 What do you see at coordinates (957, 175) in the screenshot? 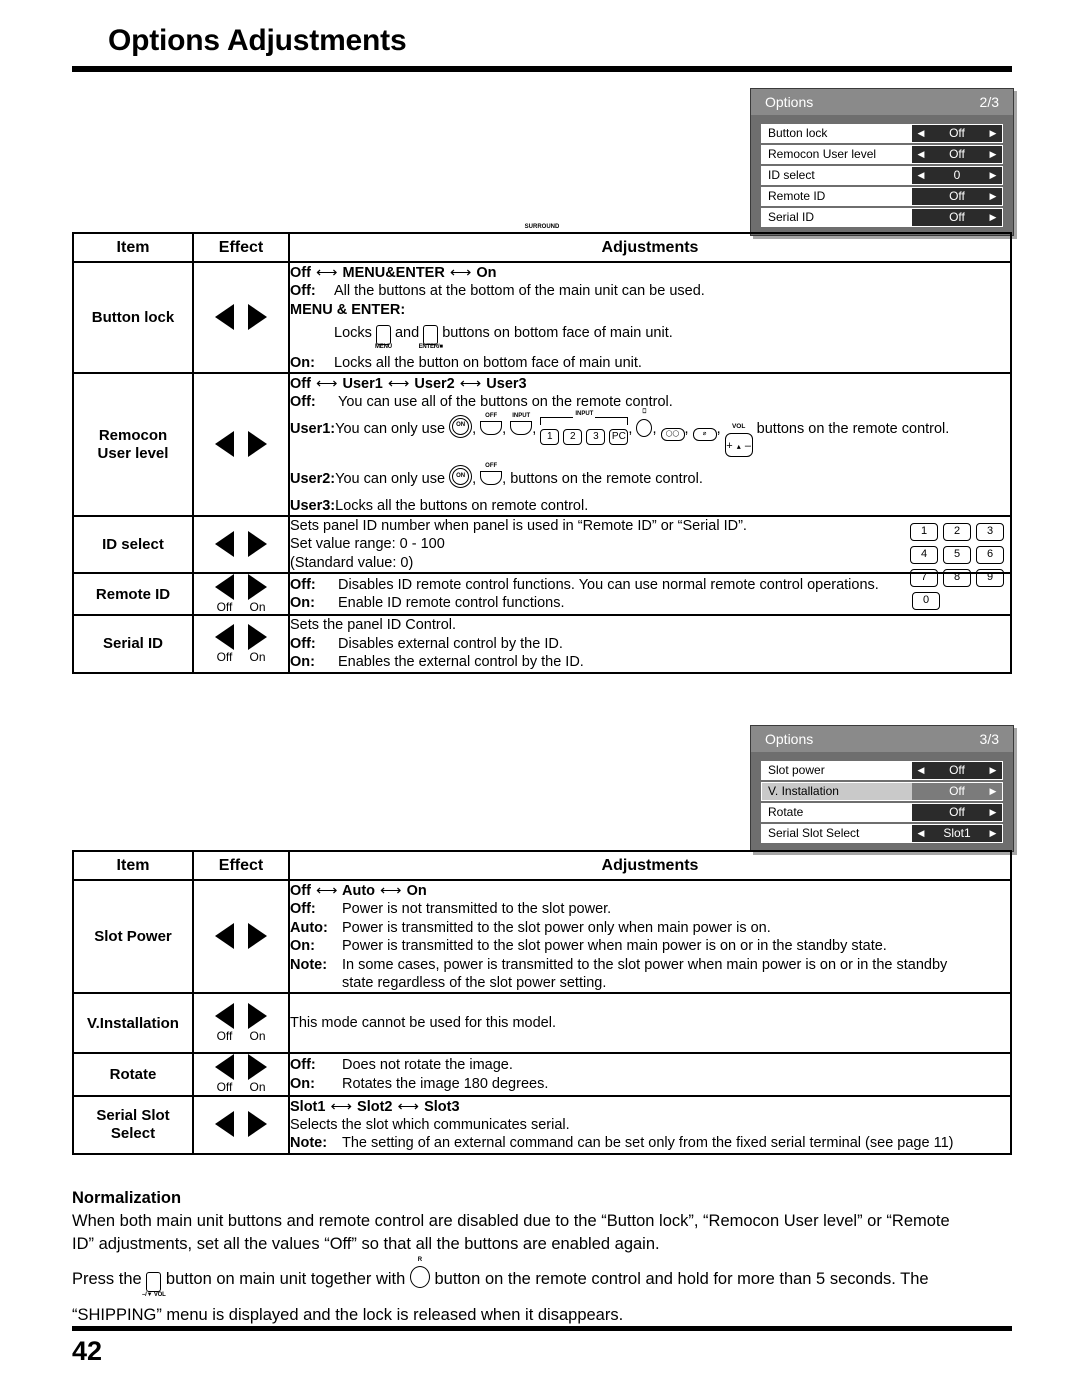
I see `osd-row-value-box: ◀ 0 ▶` at bounding box center [957, 175].